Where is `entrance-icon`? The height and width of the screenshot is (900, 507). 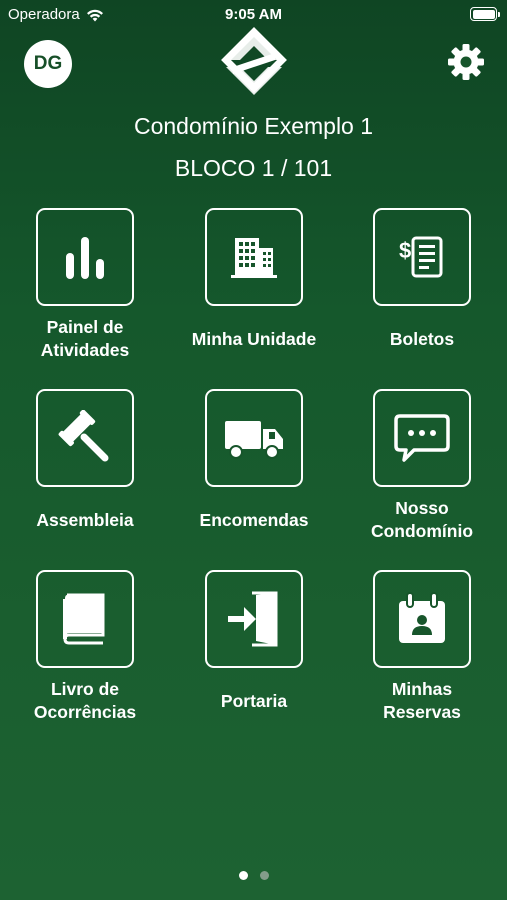
entrance-icon is located at coordinates (253, 619).